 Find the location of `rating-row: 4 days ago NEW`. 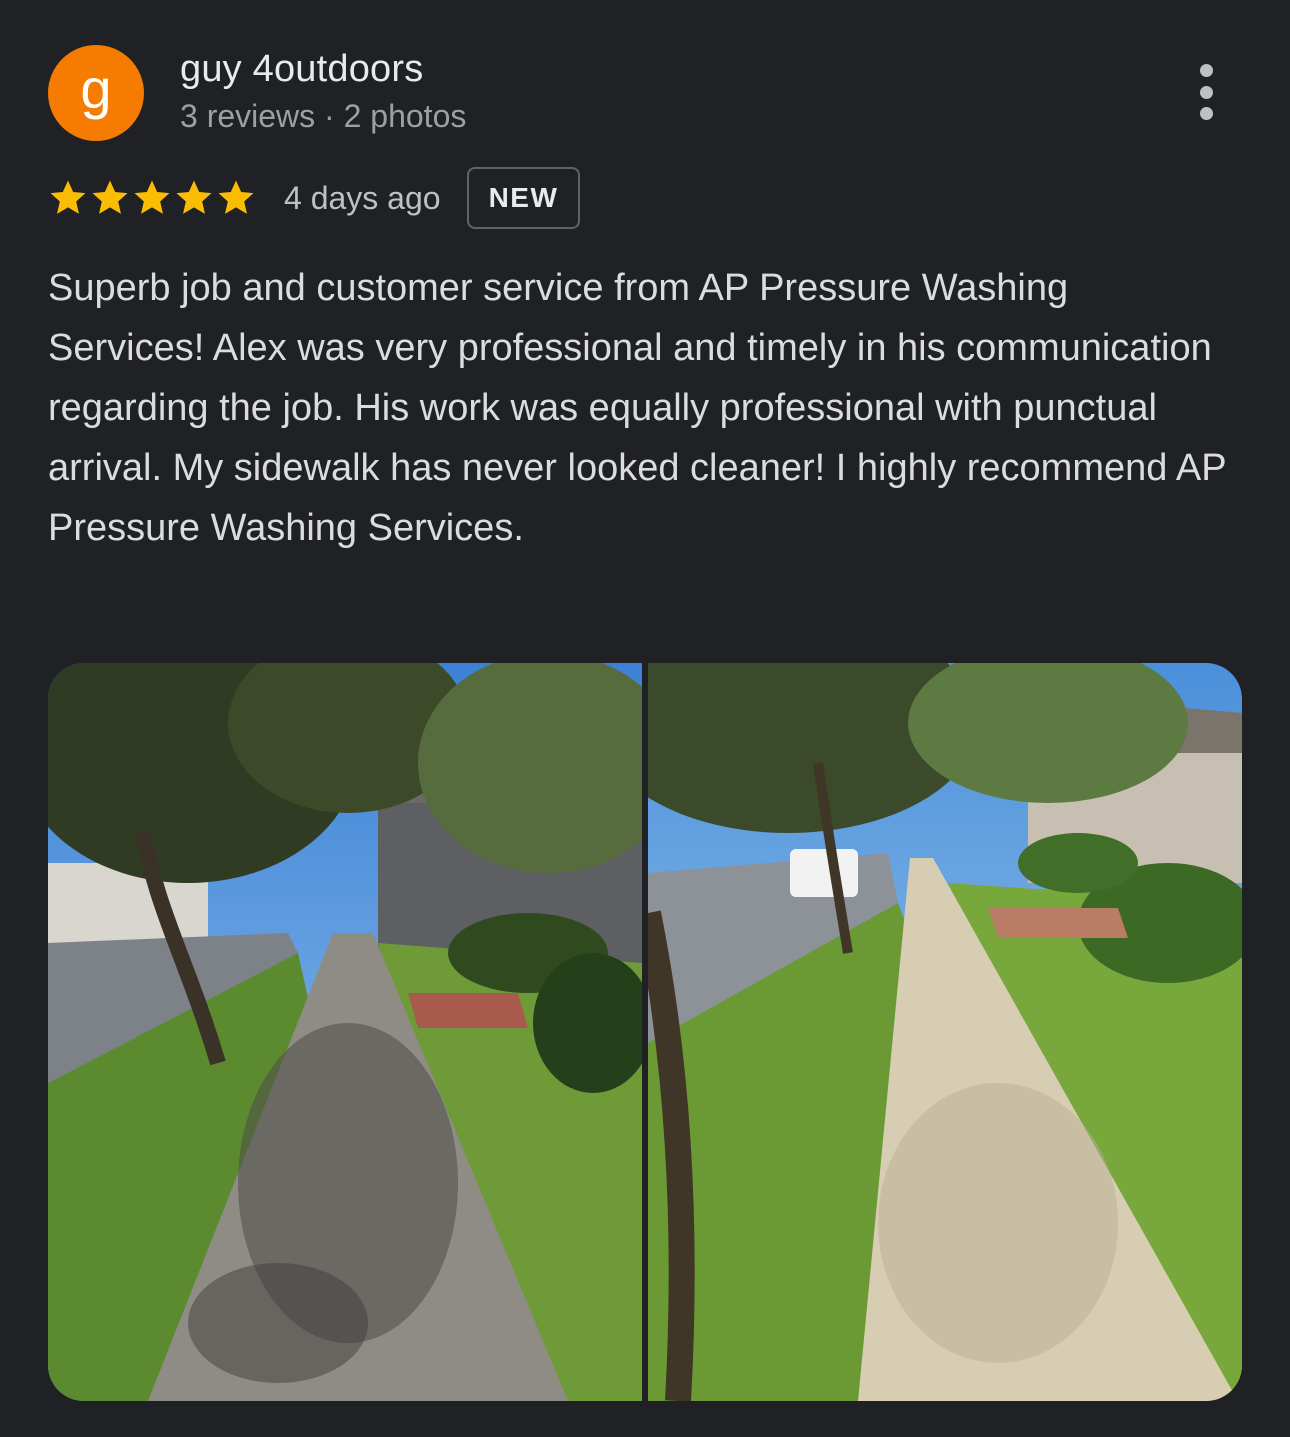

rating-row: 4 days ago NEW is located at coordinates (314, 198).